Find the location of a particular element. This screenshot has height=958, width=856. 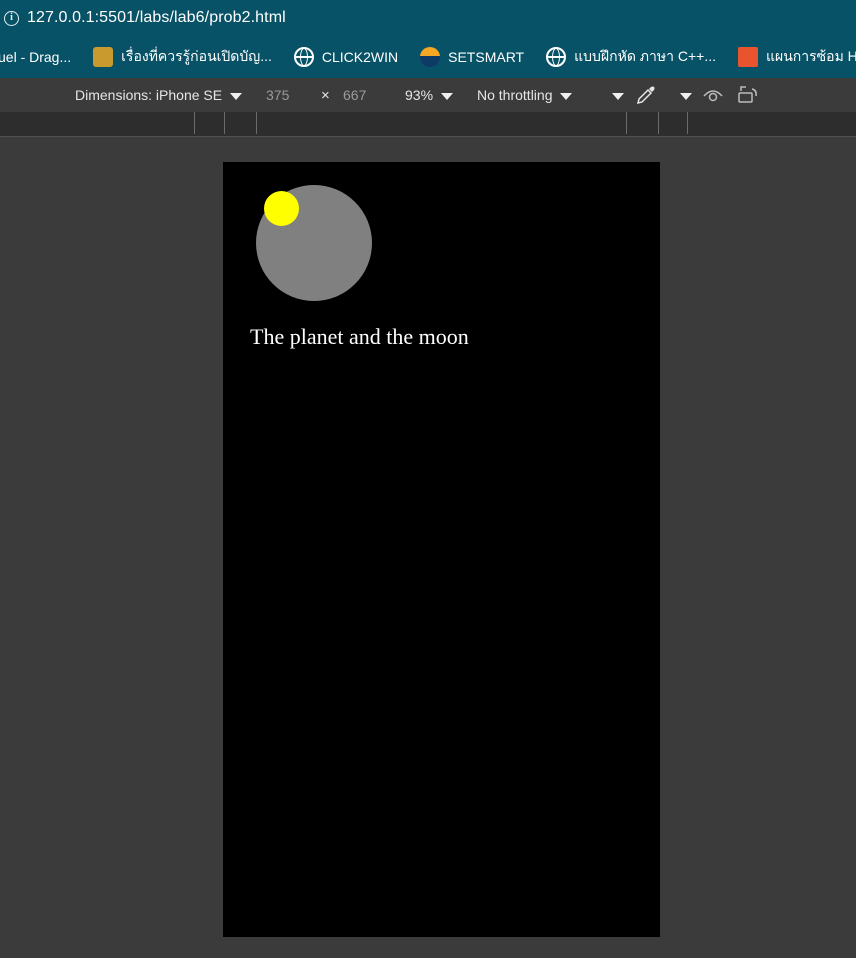

zoom-select: 93% is located at coordinates (429, 95).